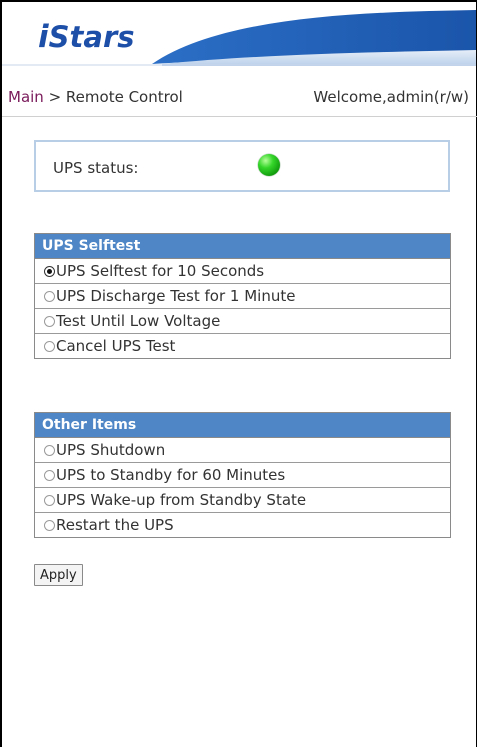 Image resolution: width=477 pixels, height=747 pixels. I want to click on selftest-option-cancel: Cancel UPS Test, so click(242, 346).